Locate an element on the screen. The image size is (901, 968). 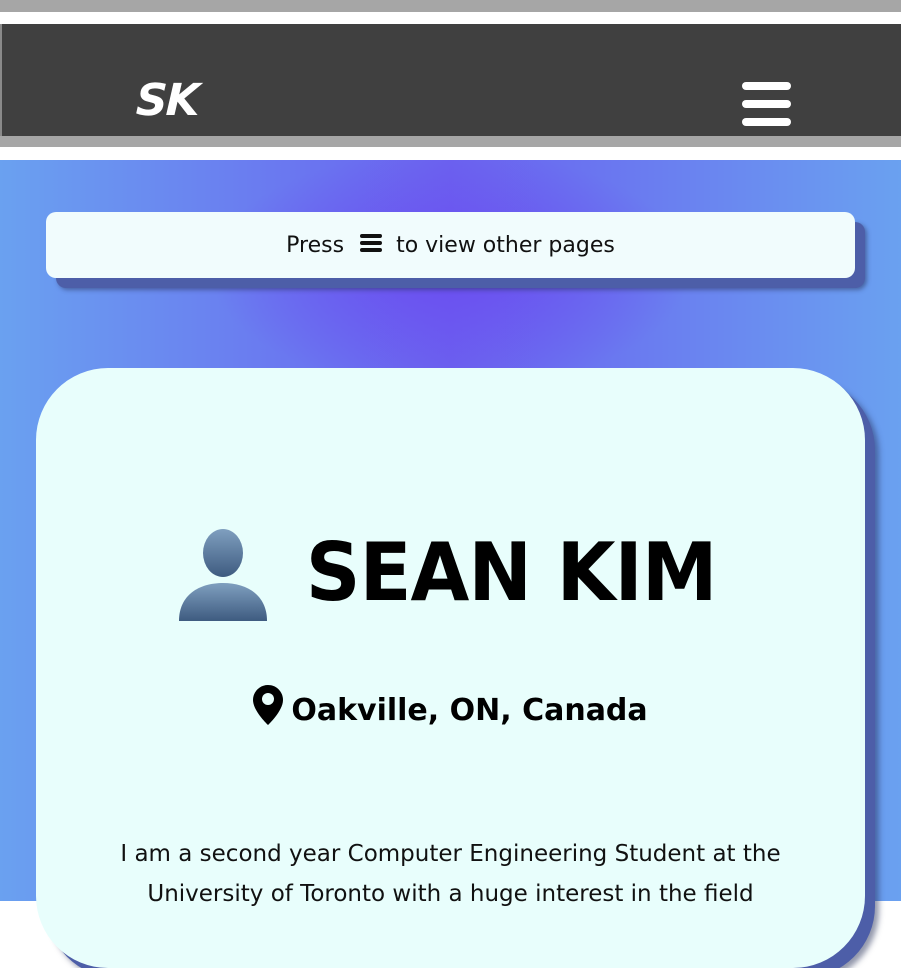
hint-suffix: to view other pages is located at coordinates (505, 245).